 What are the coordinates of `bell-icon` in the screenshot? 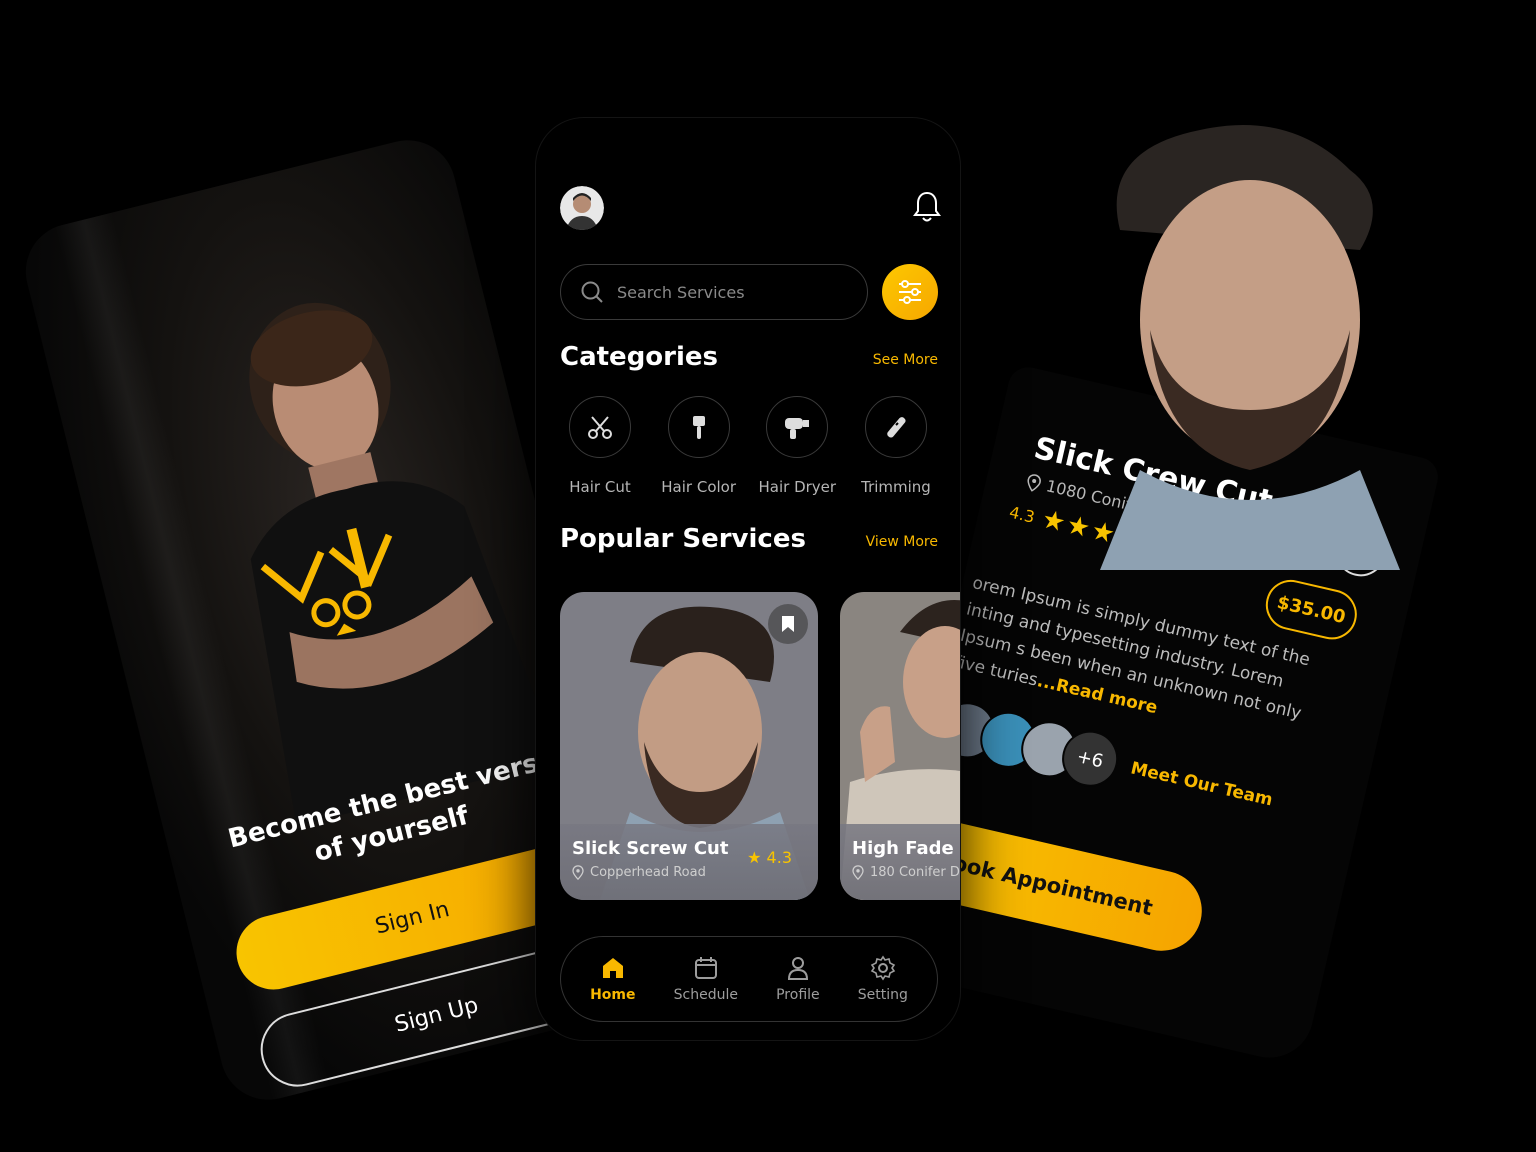 It's located at (927, 207).